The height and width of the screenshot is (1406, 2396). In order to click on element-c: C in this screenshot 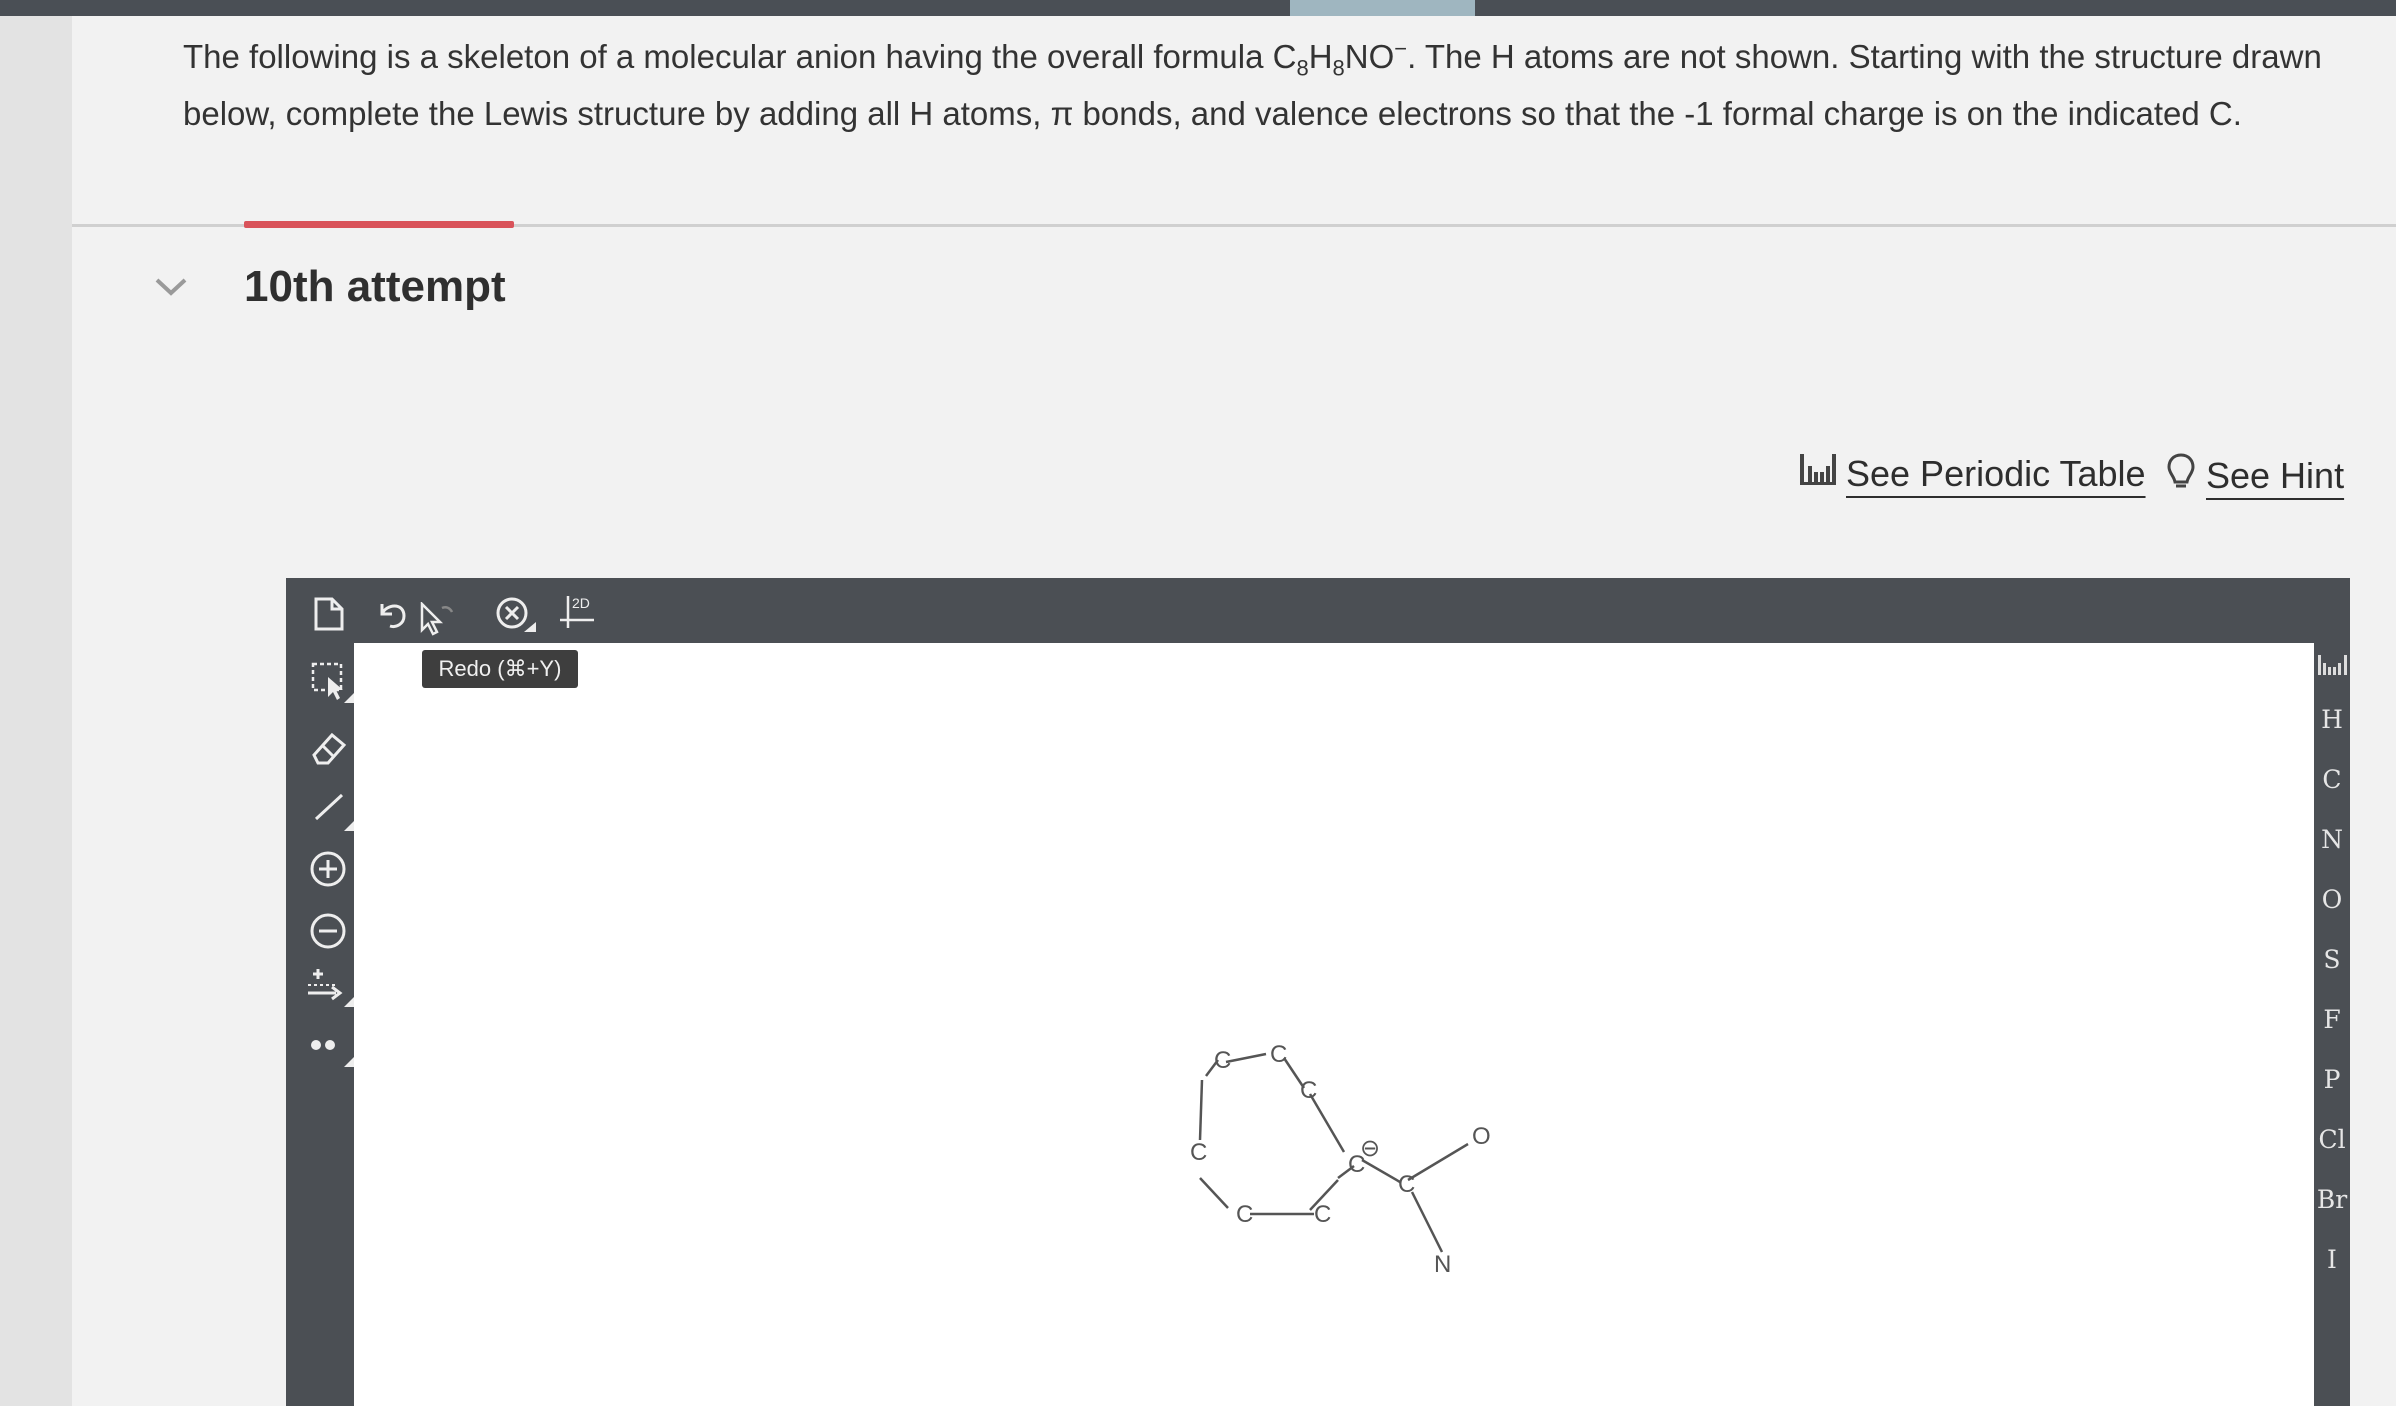, I will do `click(2332, 779)`.